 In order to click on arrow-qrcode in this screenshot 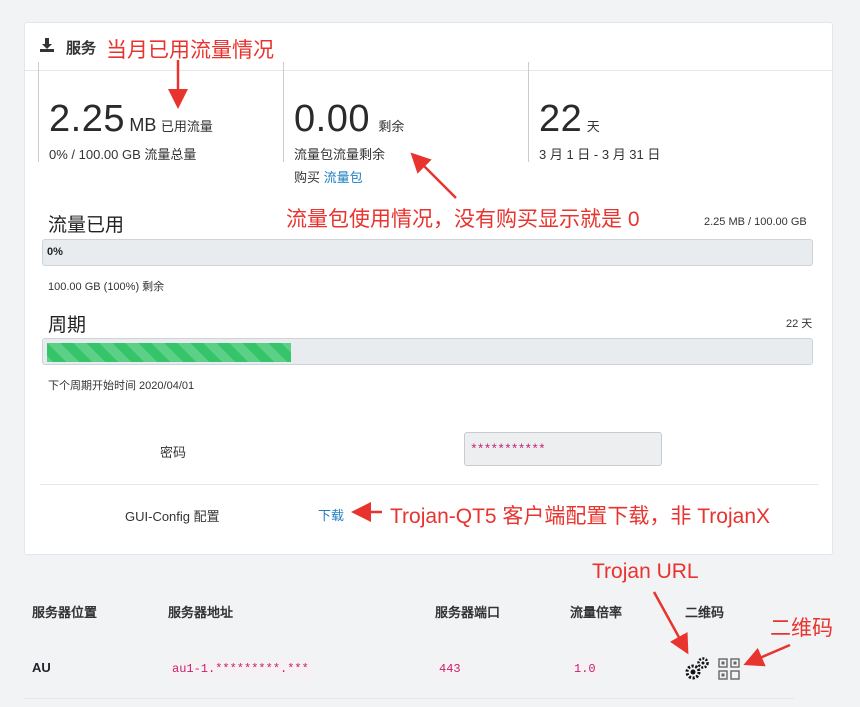, I will do `click(767, 655)`.